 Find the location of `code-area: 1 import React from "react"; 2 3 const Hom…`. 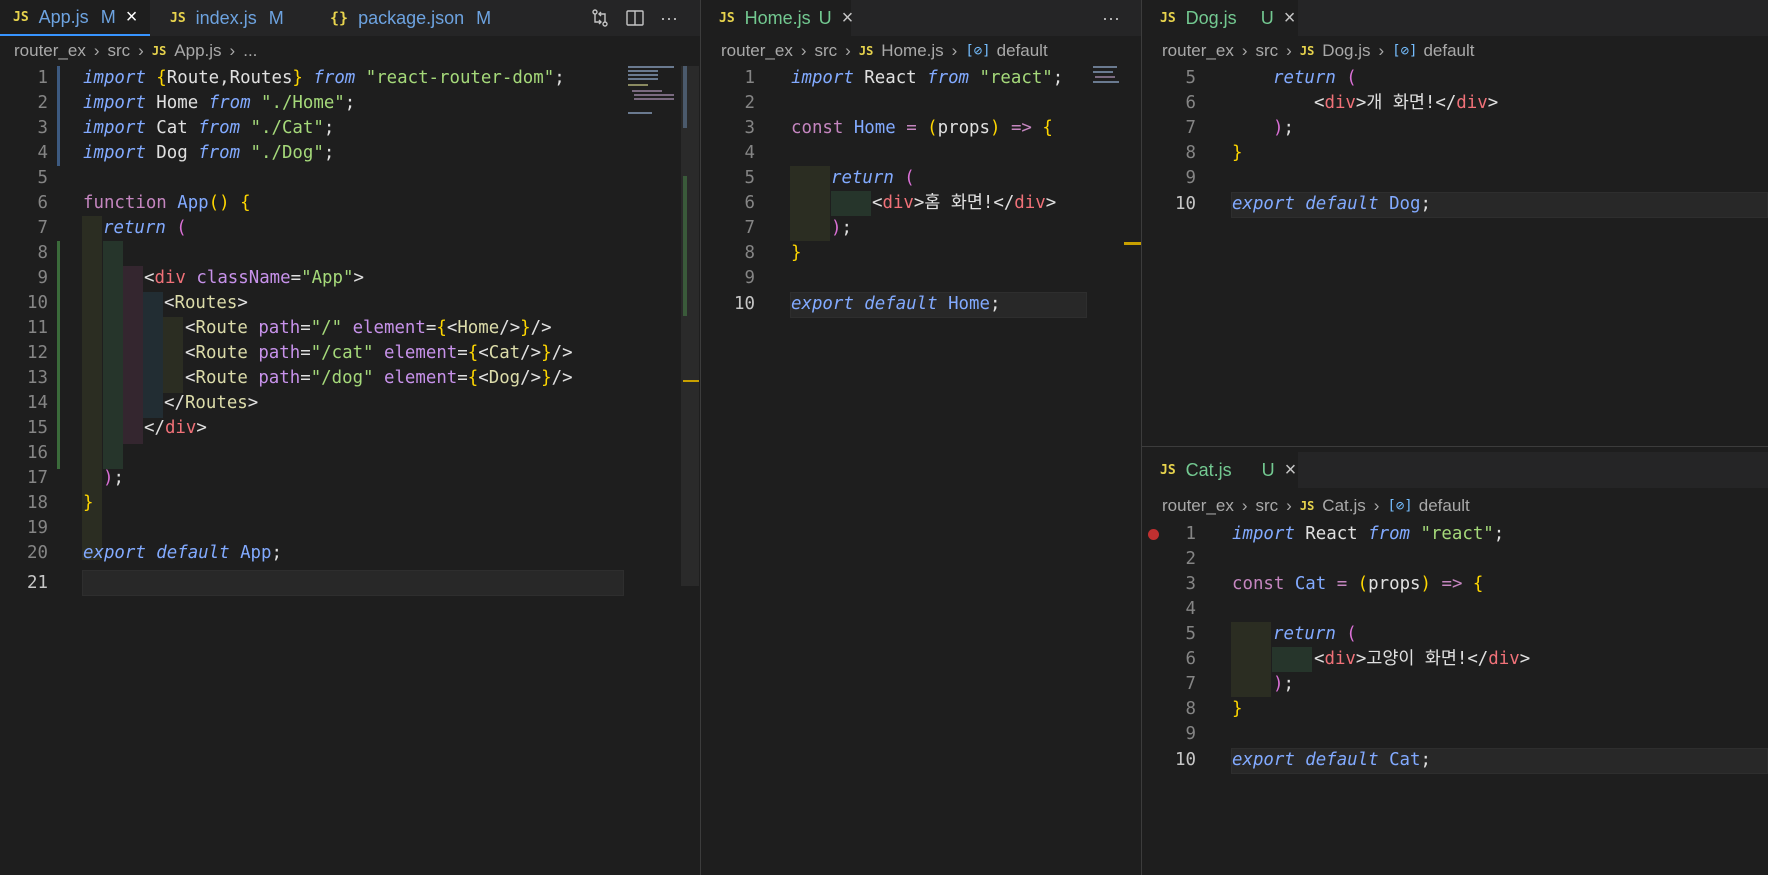

code-area: 1 import React from "react"; 2 3 const Hom… is located at coordinates (921, 196).